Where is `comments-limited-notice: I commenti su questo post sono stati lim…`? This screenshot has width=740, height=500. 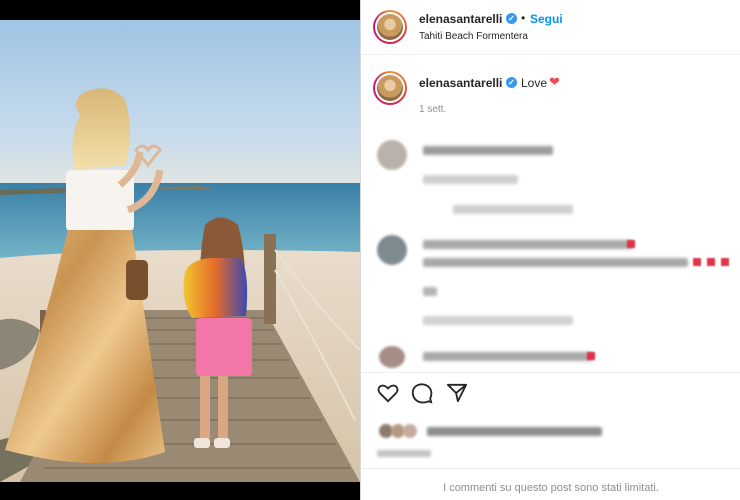
comments-limited-notice: I commenti su questo post sono stati lim… is located at coordinates (551, 488).